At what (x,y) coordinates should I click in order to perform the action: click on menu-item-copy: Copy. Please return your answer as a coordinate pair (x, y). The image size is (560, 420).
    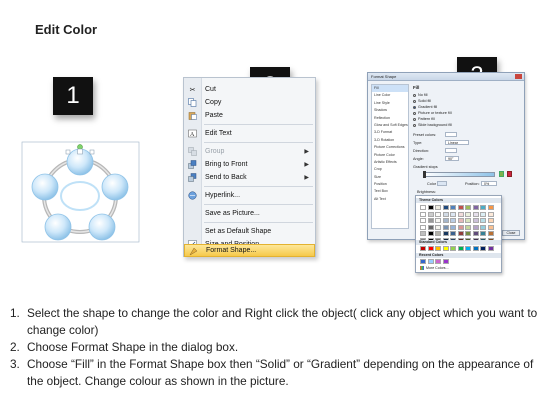
    Looking at the image, I should click on (249, 102).